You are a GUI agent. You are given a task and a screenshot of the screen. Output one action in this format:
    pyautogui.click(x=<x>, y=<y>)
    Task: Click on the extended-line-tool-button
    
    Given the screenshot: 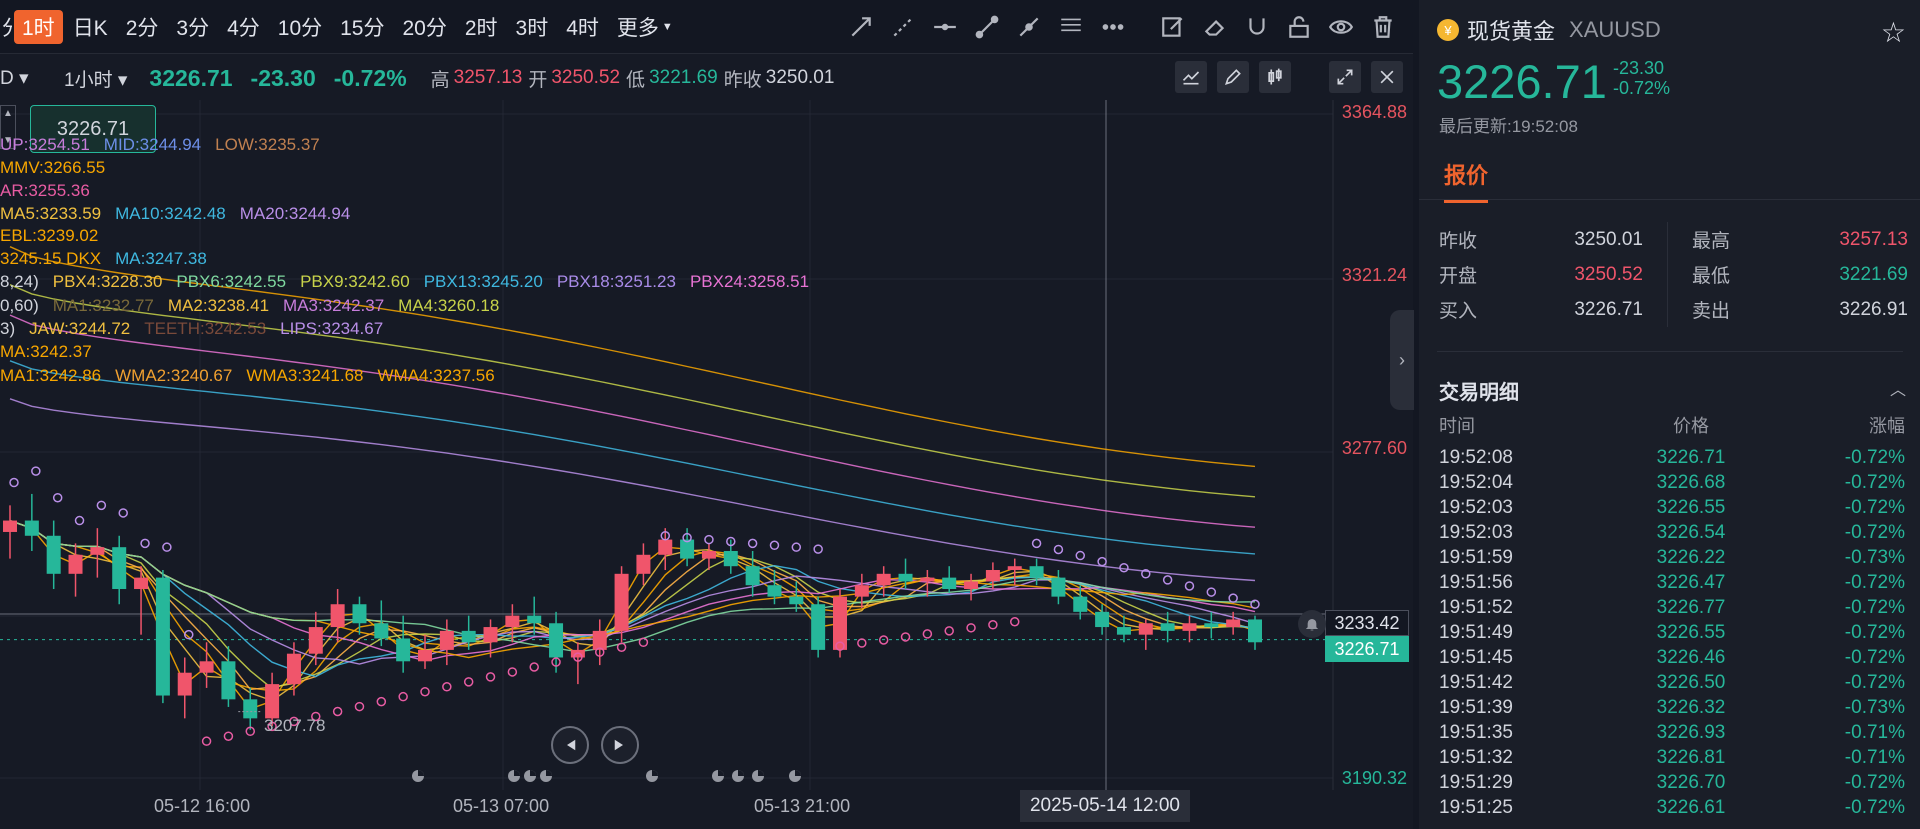 What is the action you would take?
    pyautogui.click(x=903, y=27)
    